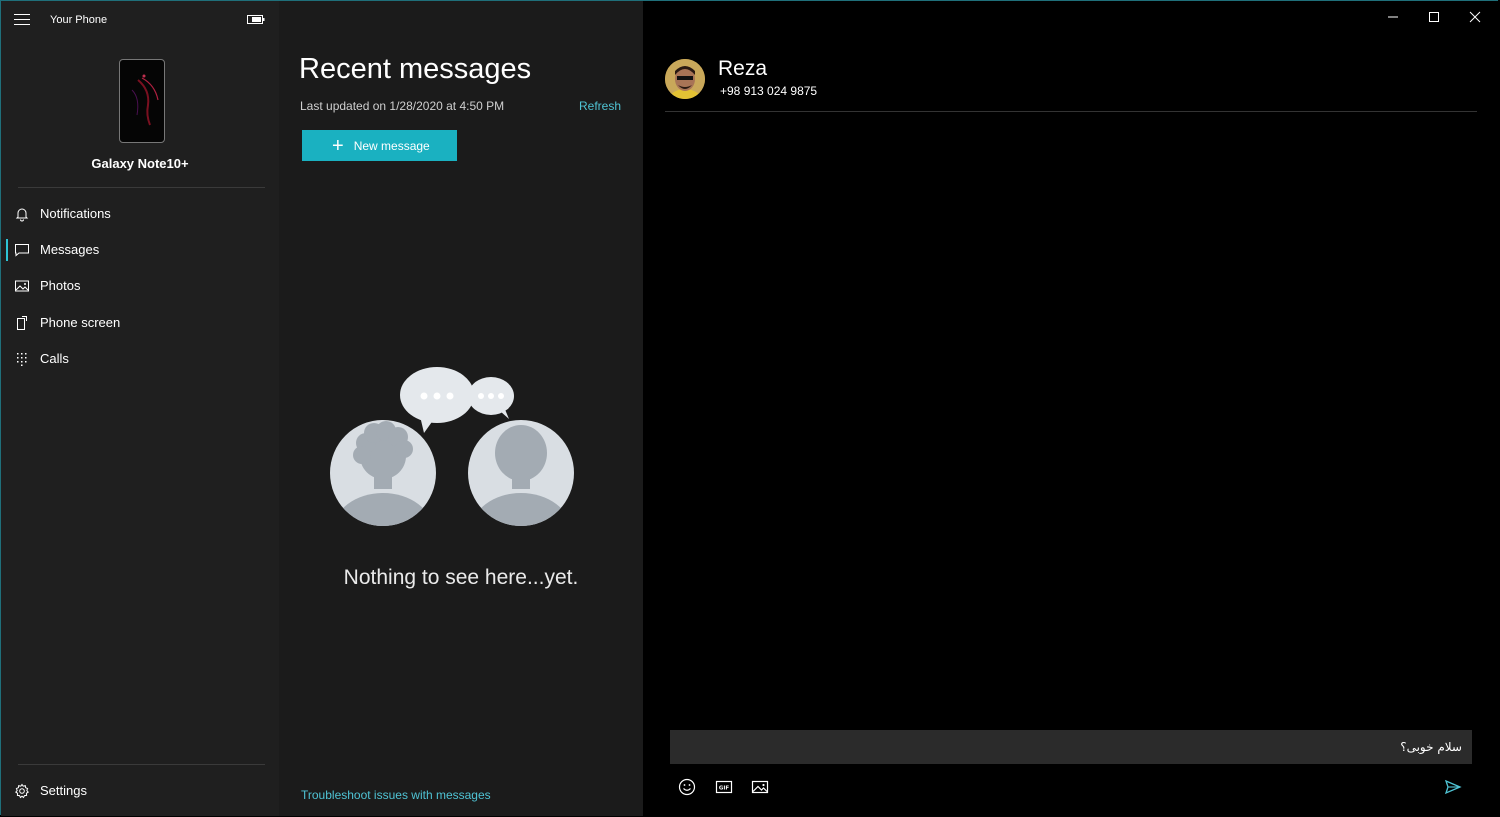  I want to click on page-title: Recent messages, so click(415, 69).